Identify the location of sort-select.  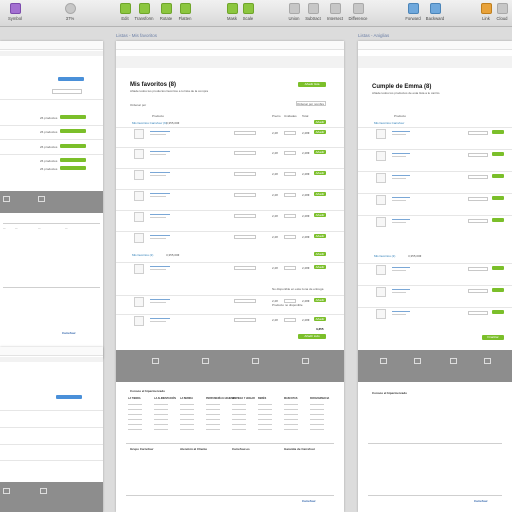
(67, 91).